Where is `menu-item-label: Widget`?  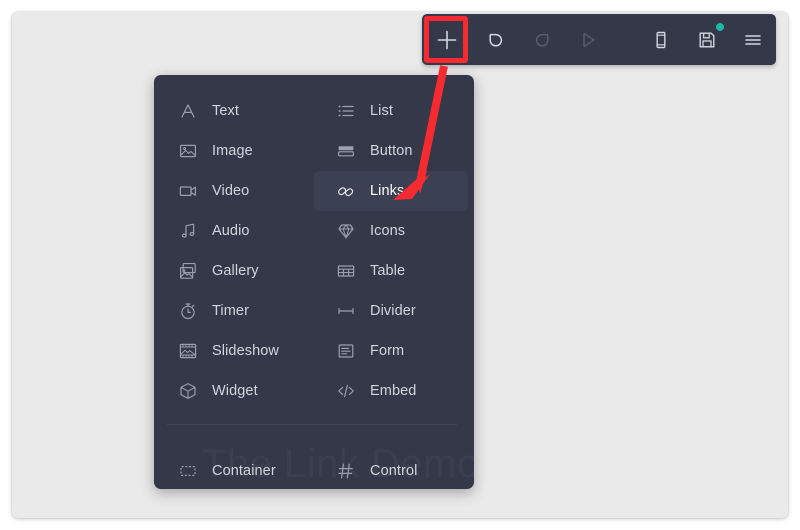 menu-item-label: Widget is located at coordinates (235, 391).